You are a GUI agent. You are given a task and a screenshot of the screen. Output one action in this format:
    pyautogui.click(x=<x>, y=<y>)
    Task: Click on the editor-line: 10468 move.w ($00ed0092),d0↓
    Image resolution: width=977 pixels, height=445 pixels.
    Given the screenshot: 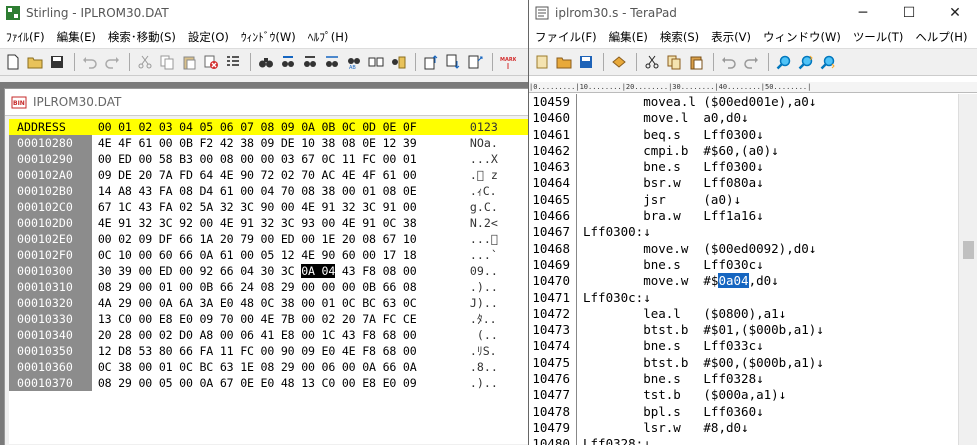 What is the action you would take?
    pyautogui.click(x=744, y=248)
    